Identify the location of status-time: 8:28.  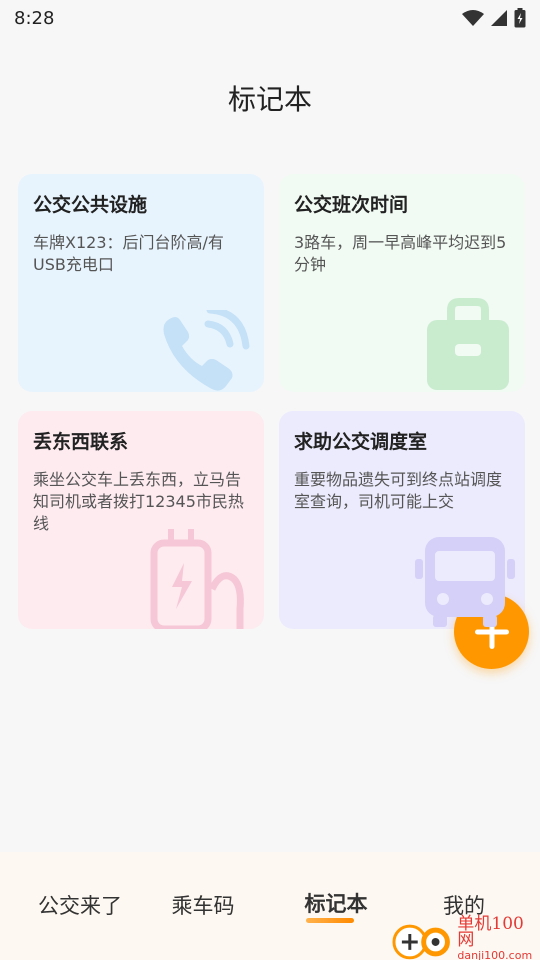
(34, 18).